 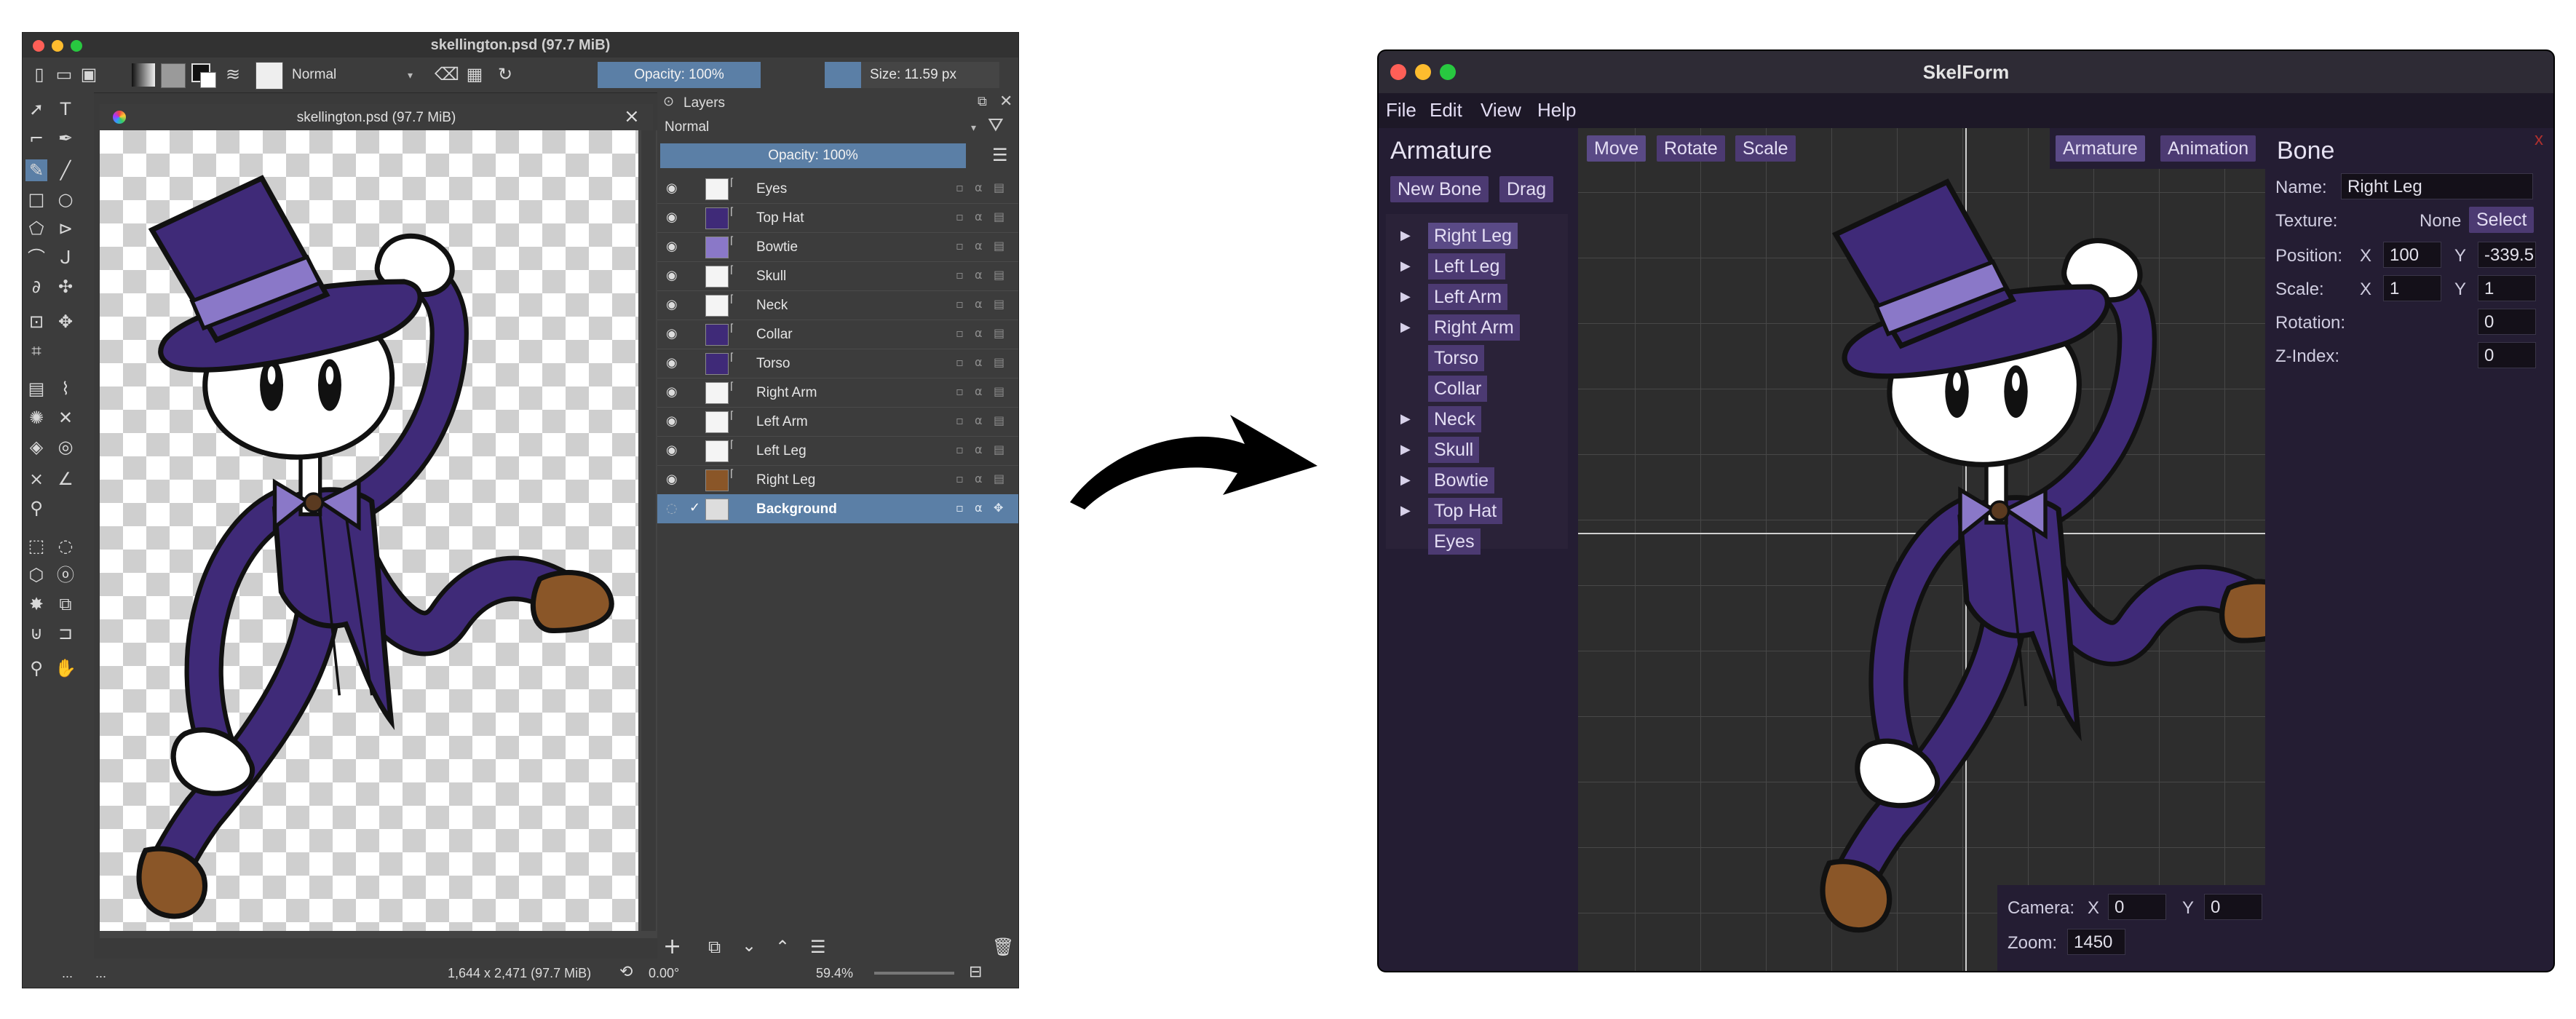 I want to click on brush-preset-icon, so click(x=269, y=76).